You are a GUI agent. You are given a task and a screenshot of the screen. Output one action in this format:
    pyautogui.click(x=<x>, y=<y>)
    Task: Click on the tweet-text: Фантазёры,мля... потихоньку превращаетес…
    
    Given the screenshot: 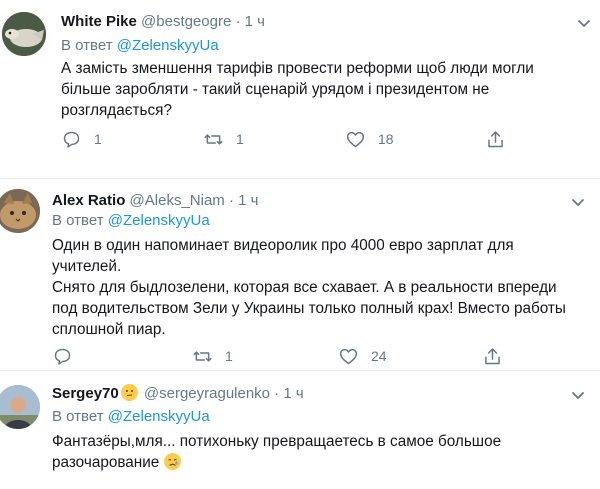 What is the action you would take?
    pyautogui.click(x=312, y=452)
    